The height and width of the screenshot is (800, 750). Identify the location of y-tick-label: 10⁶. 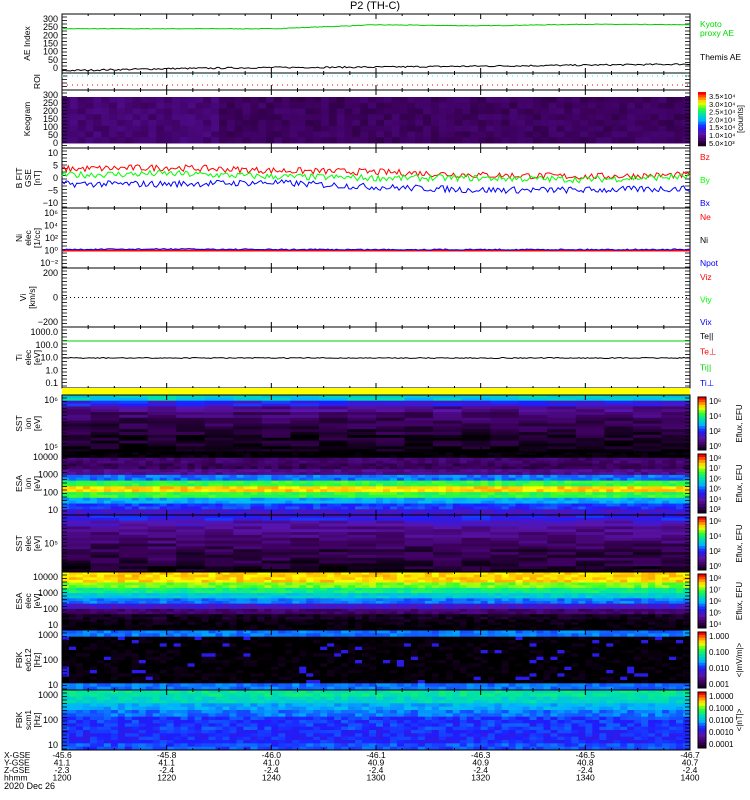
(51, 400).